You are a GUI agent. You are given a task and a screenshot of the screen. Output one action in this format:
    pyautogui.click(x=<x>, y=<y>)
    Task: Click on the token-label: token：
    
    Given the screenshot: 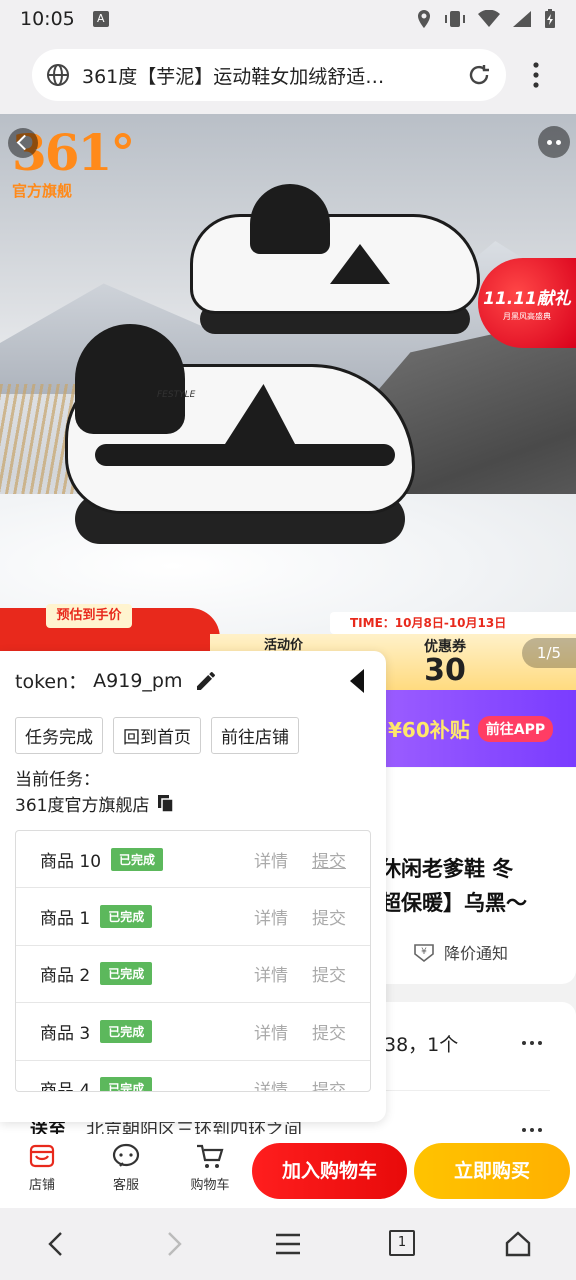 What is the action you would take?
    pyautogui.click(x=51, y=682)
    